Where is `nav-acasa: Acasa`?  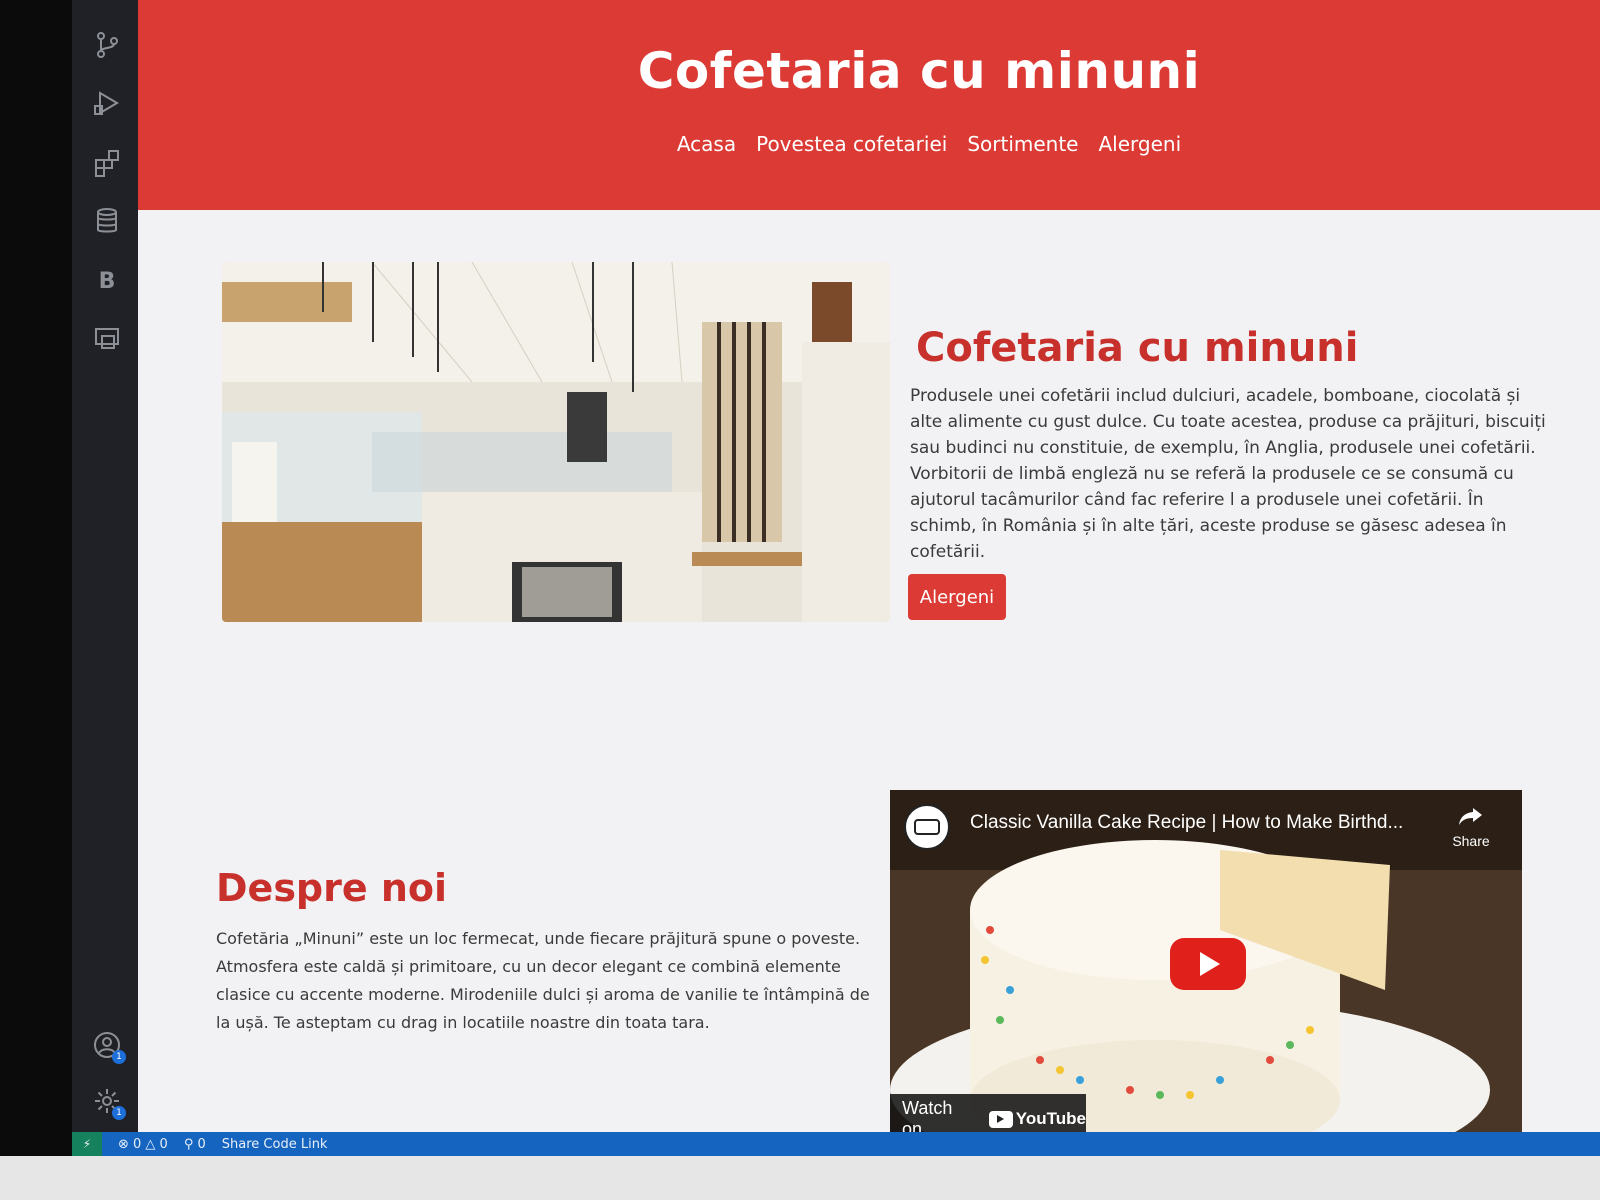 nav-acasa: Acasa is located at coordinates (706, 144).